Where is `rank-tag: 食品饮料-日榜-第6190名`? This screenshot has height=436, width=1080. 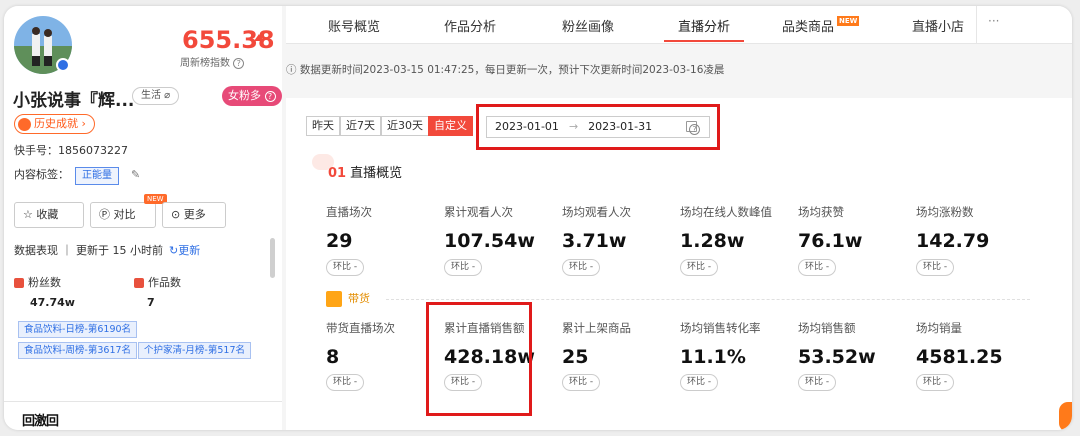
rank-tag: 食品饮料-日榜-第6190名 is located at coordinates (78, 329).